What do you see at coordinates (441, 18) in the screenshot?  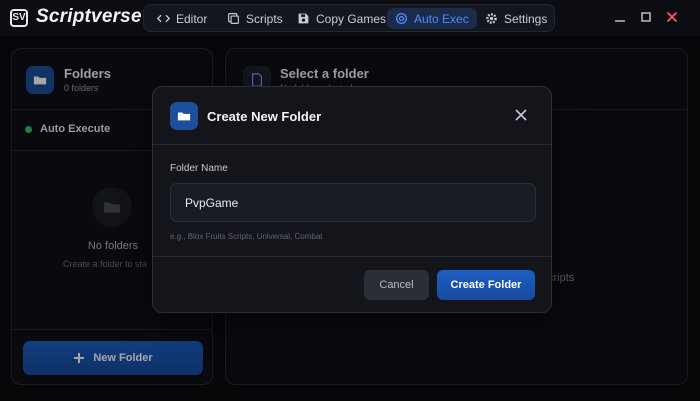 I see `tab-auto-exec-label: Auto Exec` at bounding box center [441, 18].